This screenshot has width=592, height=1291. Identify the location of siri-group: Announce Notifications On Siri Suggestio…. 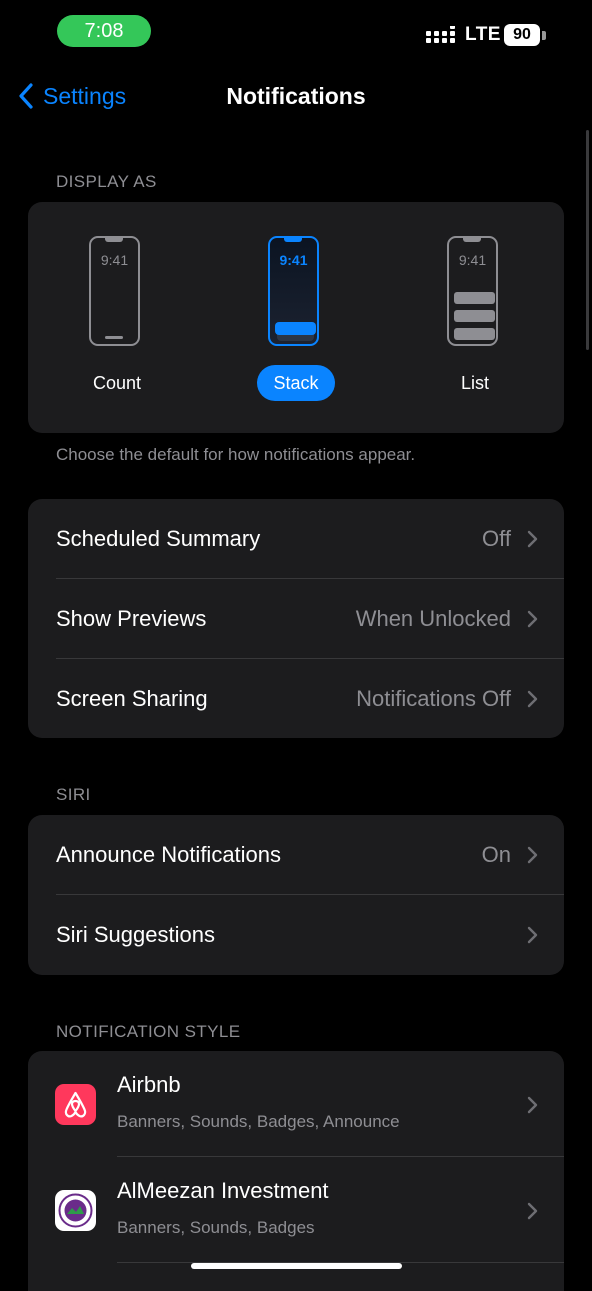
(296, 895).